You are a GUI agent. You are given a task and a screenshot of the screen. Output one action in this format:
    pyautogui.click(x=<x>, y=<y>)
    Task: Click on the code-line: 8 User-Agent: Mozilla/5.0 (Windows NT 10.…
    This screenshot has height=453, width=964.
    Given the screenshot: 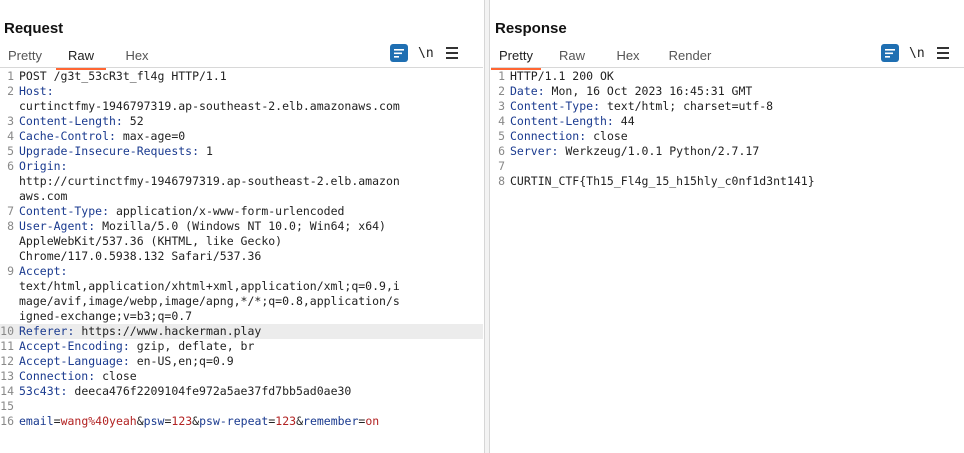 What is the action you would take?
    pyautogui.click(x=241, y=226)
    